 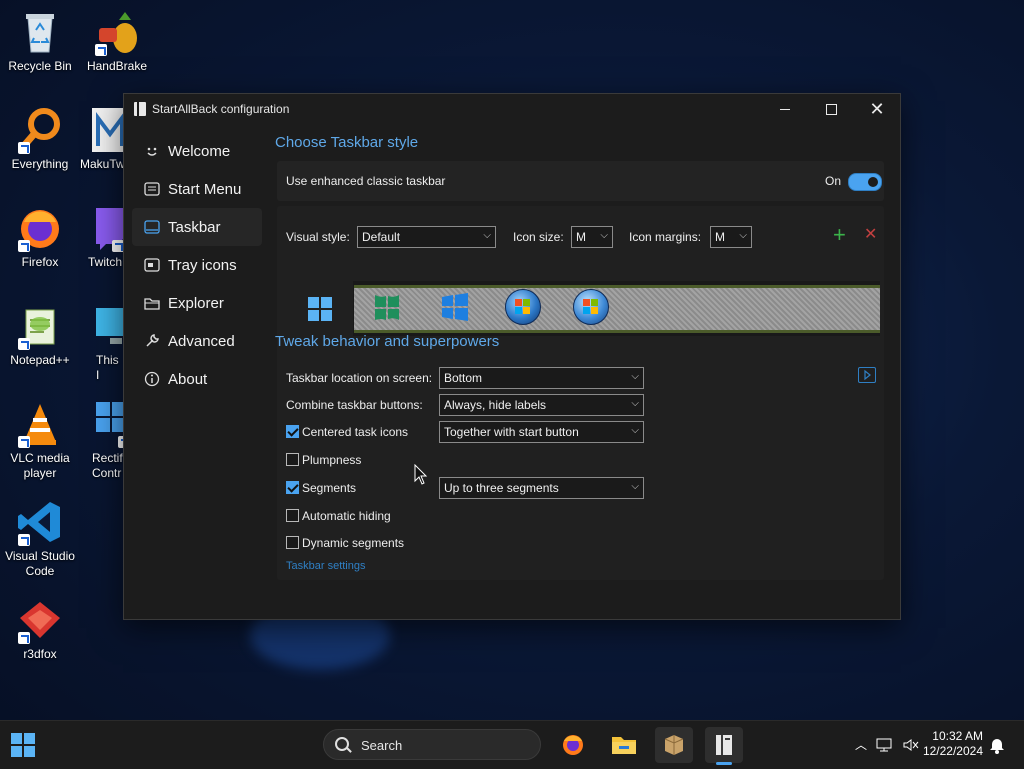 I want to click on active-indicator, so click(x=724, y=763).